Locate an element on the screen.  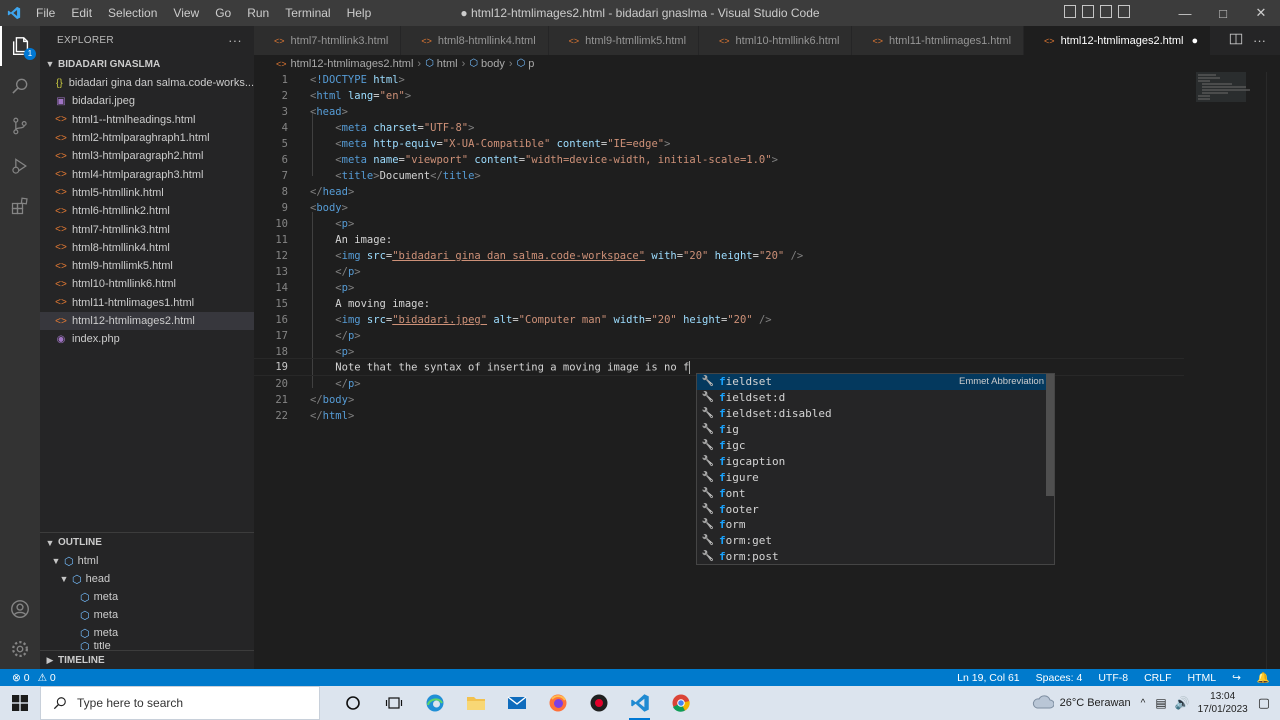
suggestion-item: 🔧 f ieldset:disabled is located at coordinates (875, 414).